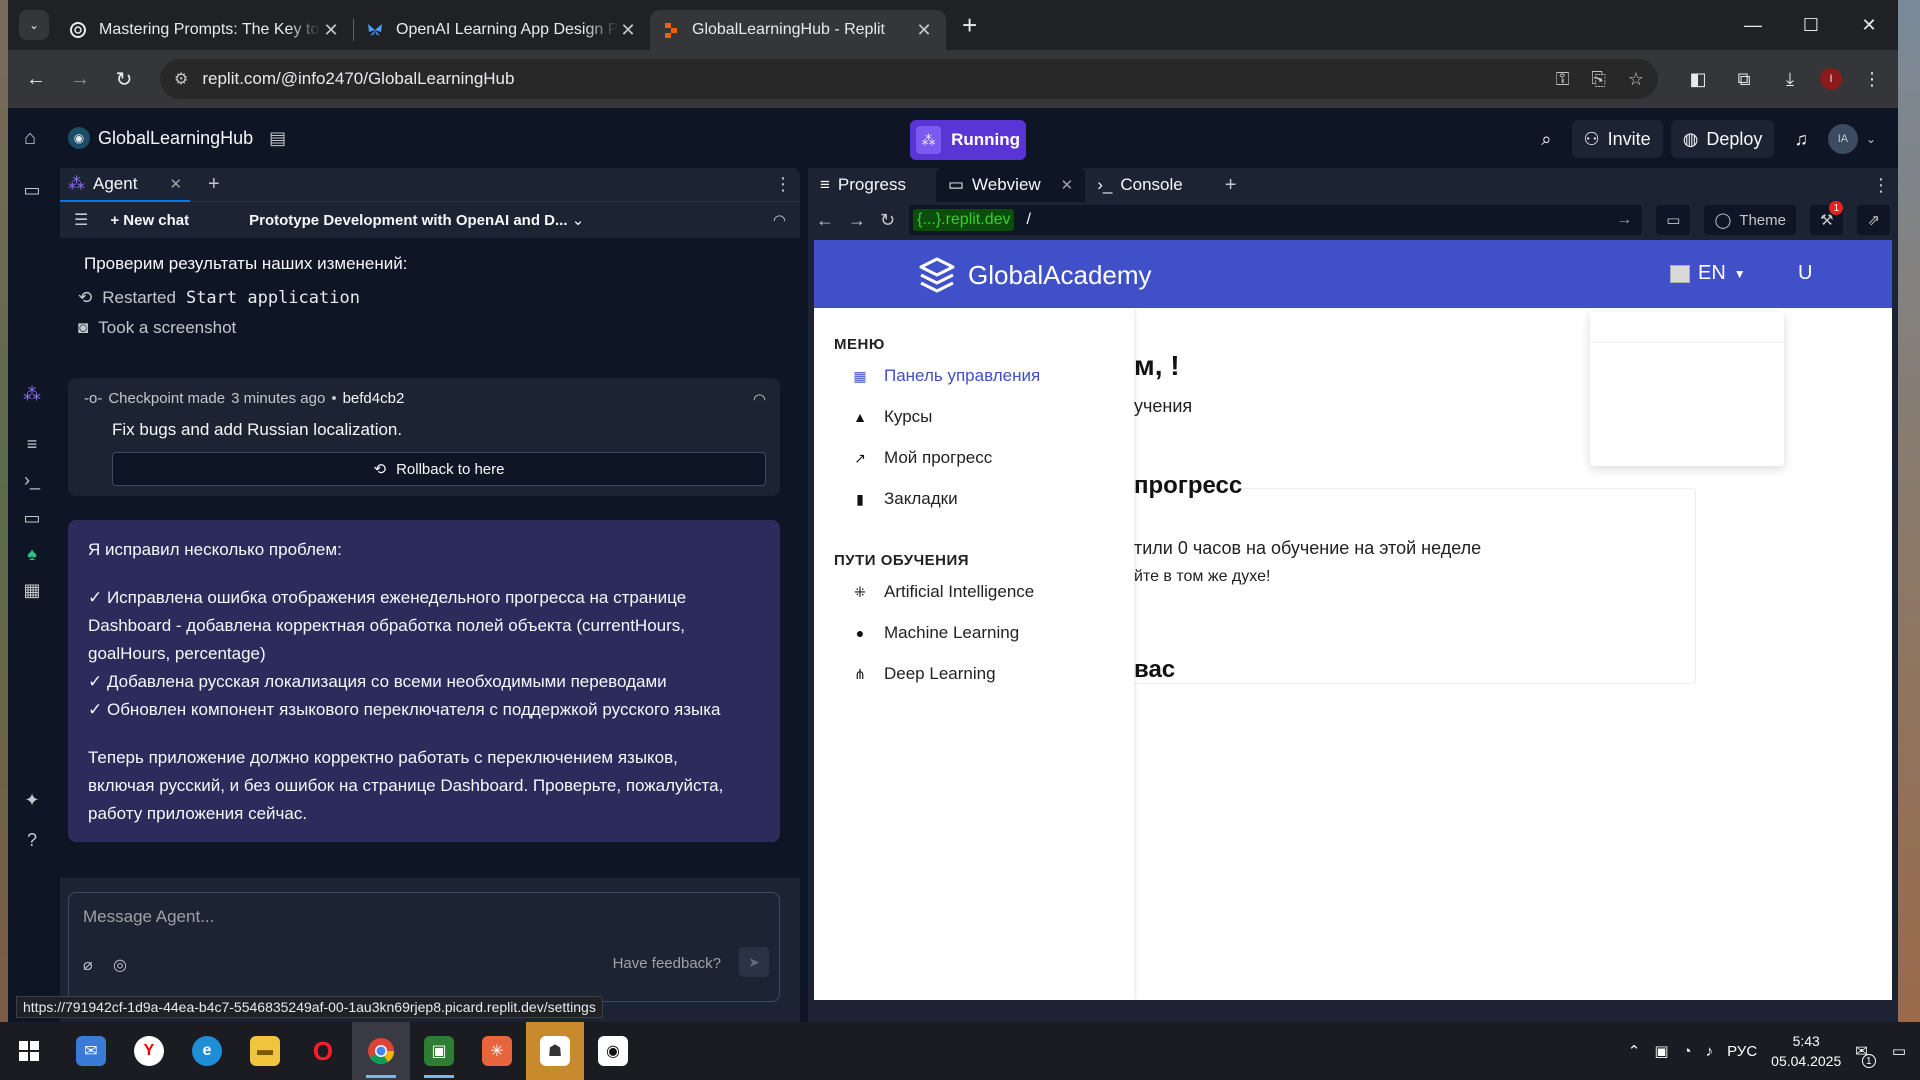  What do you see at coordinates (1744, 79) in the screenshot?
I see `puzzle-icon: ⧉` at bounding box center [1744, 79].